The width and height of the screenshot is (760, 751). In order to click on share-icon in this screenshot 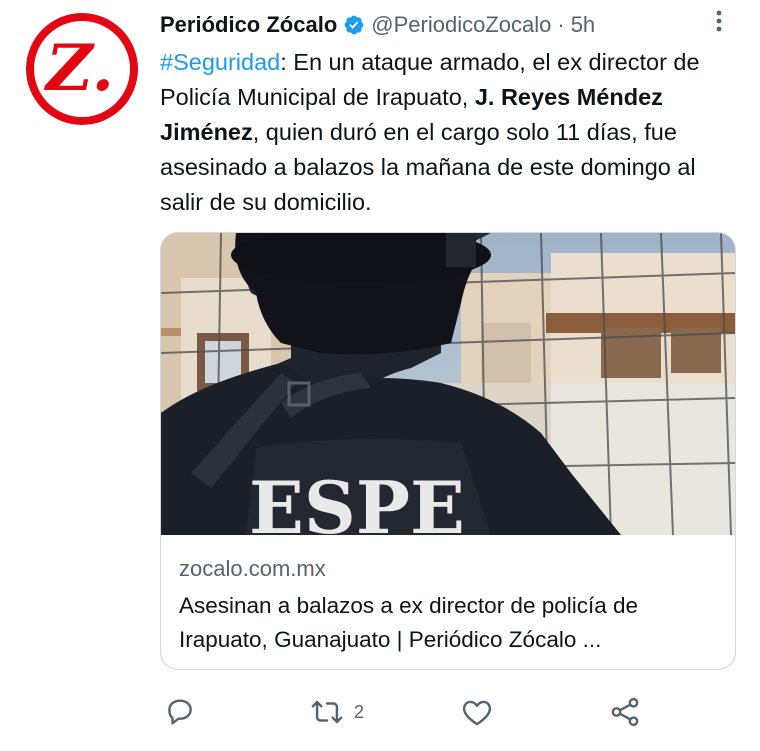, I will do `click(625, 712)`.